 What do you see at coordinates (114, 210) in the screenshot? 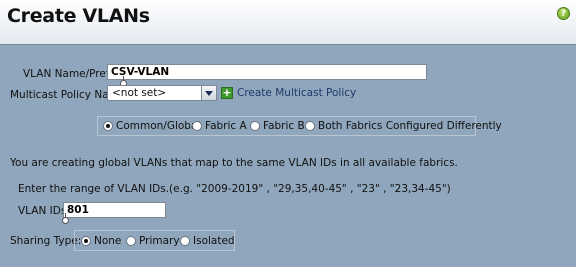
I see `vlan-ids-input: 801` at bounding box center [114, 210].